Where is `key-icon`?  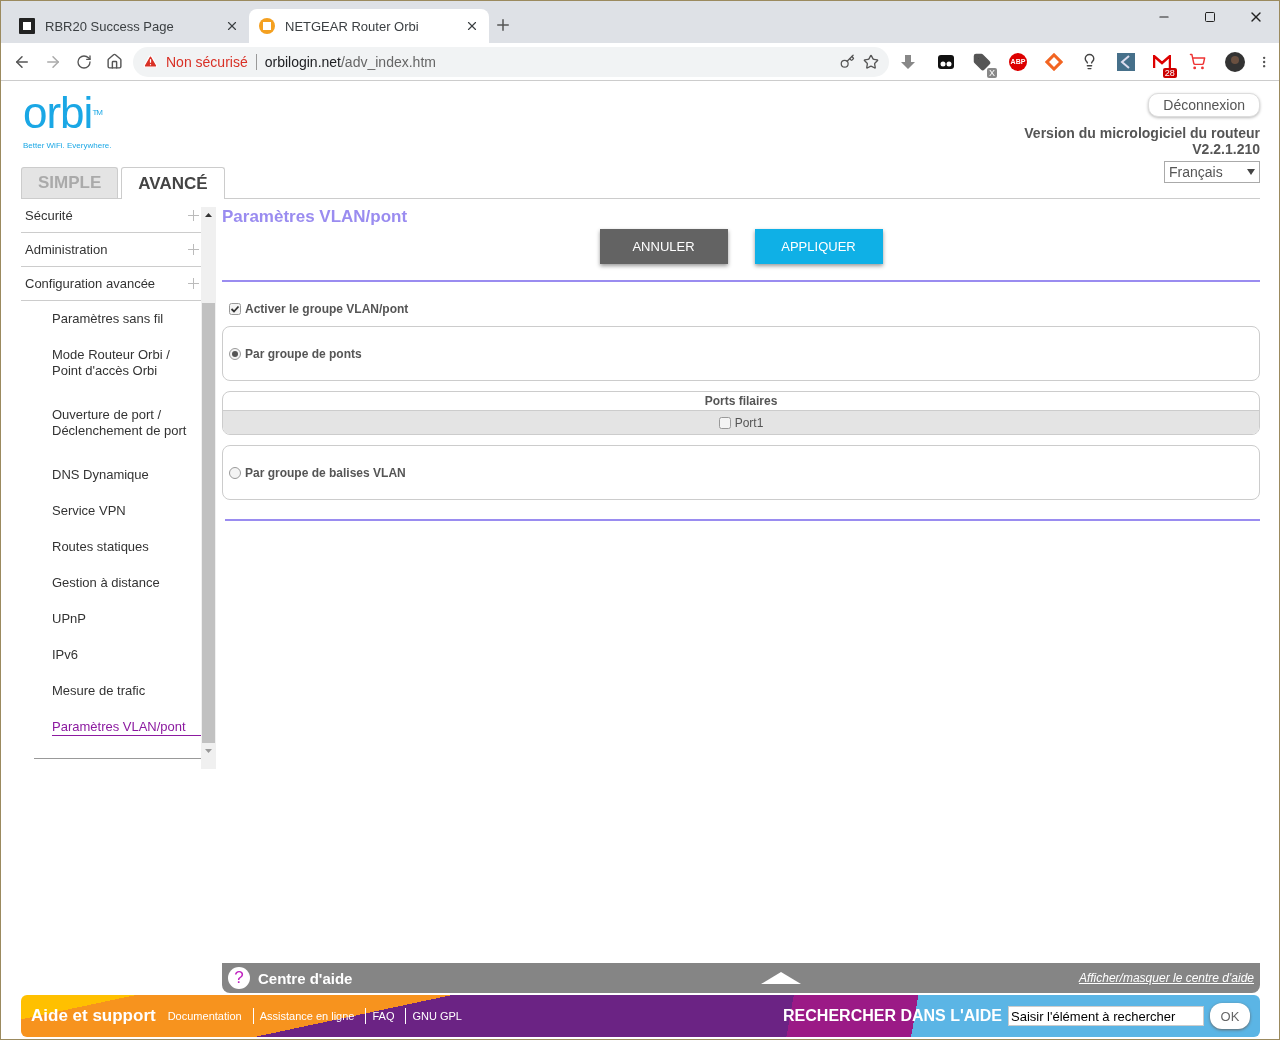
key-icon is located at coordinates (847, 61).